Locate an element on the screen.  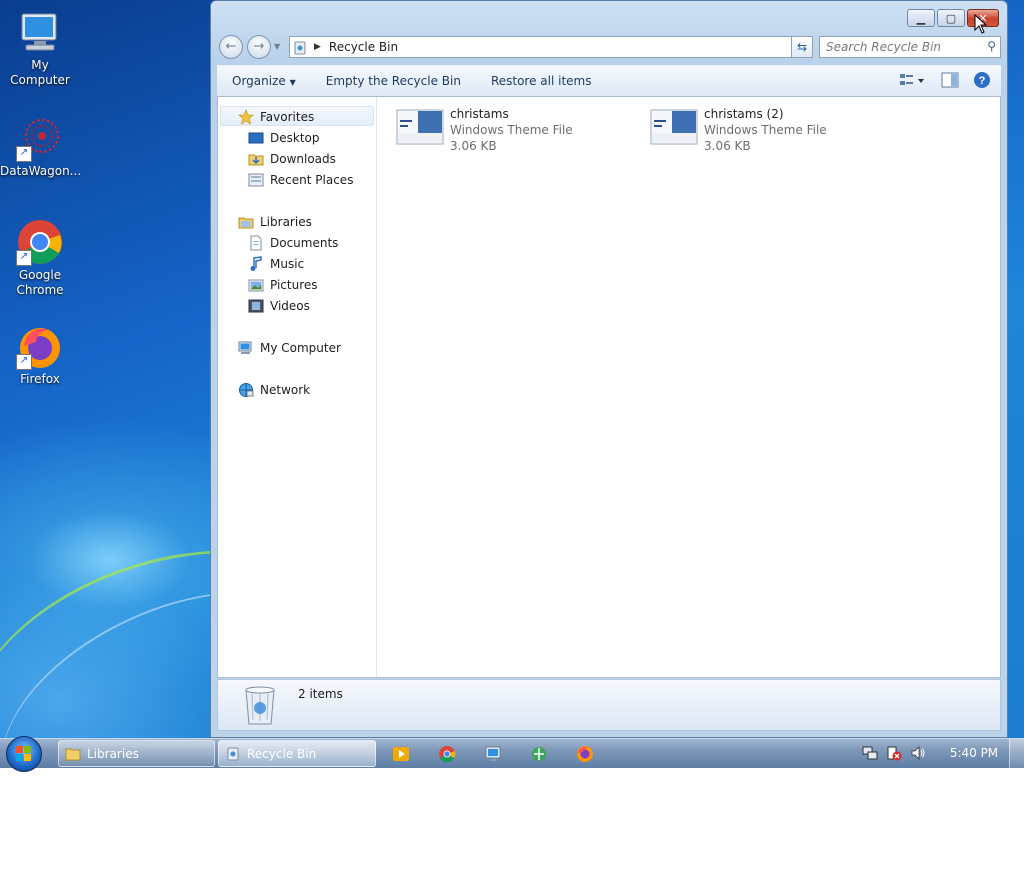
recent-places-icon is located at coordinates (256, 180).